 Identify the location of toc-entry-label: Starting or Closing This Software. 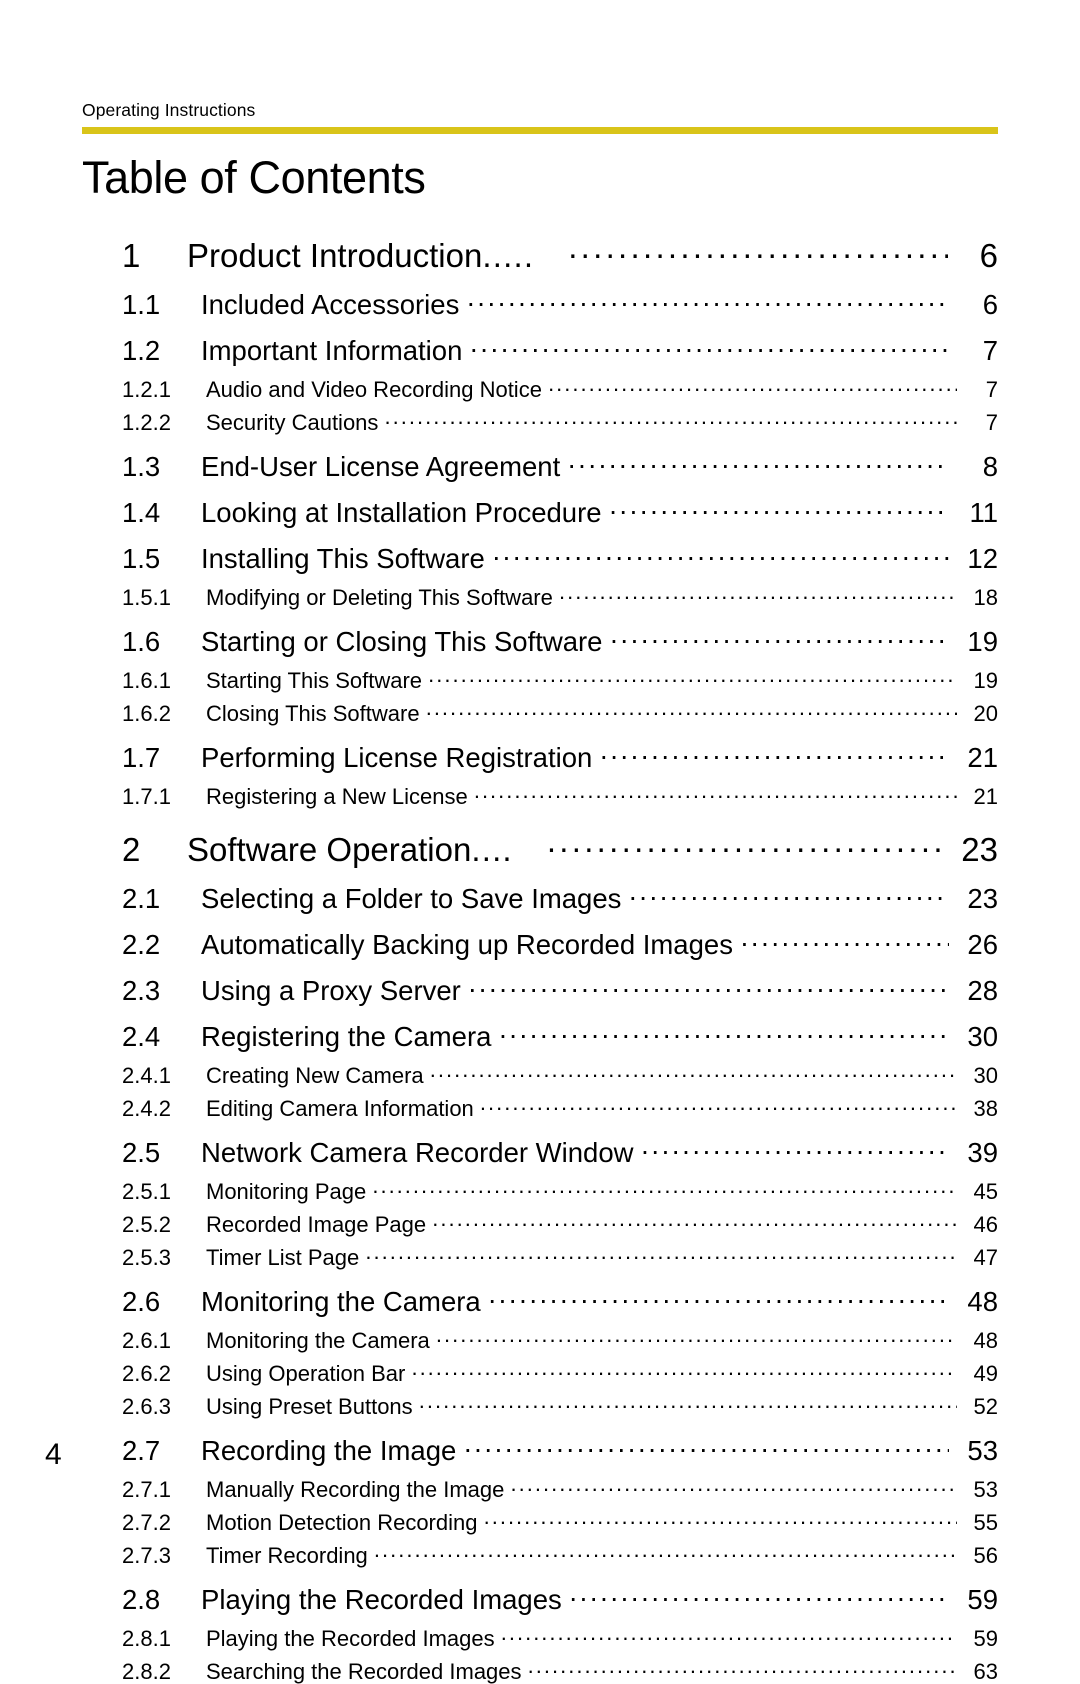
(405, 641).